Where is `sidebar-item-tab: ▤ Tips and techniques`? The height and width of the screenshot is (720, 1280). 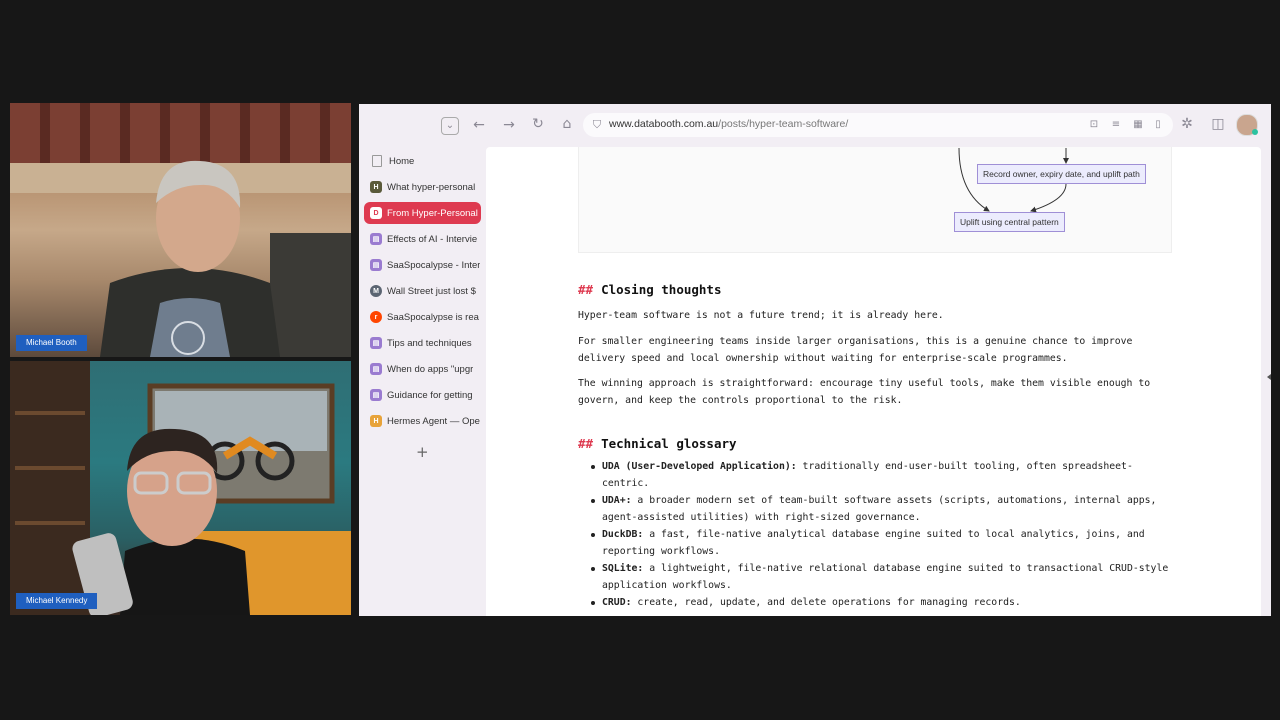
sidebar-item-tab: ▤ Tips and techniques is located at coordinates (422, 343).